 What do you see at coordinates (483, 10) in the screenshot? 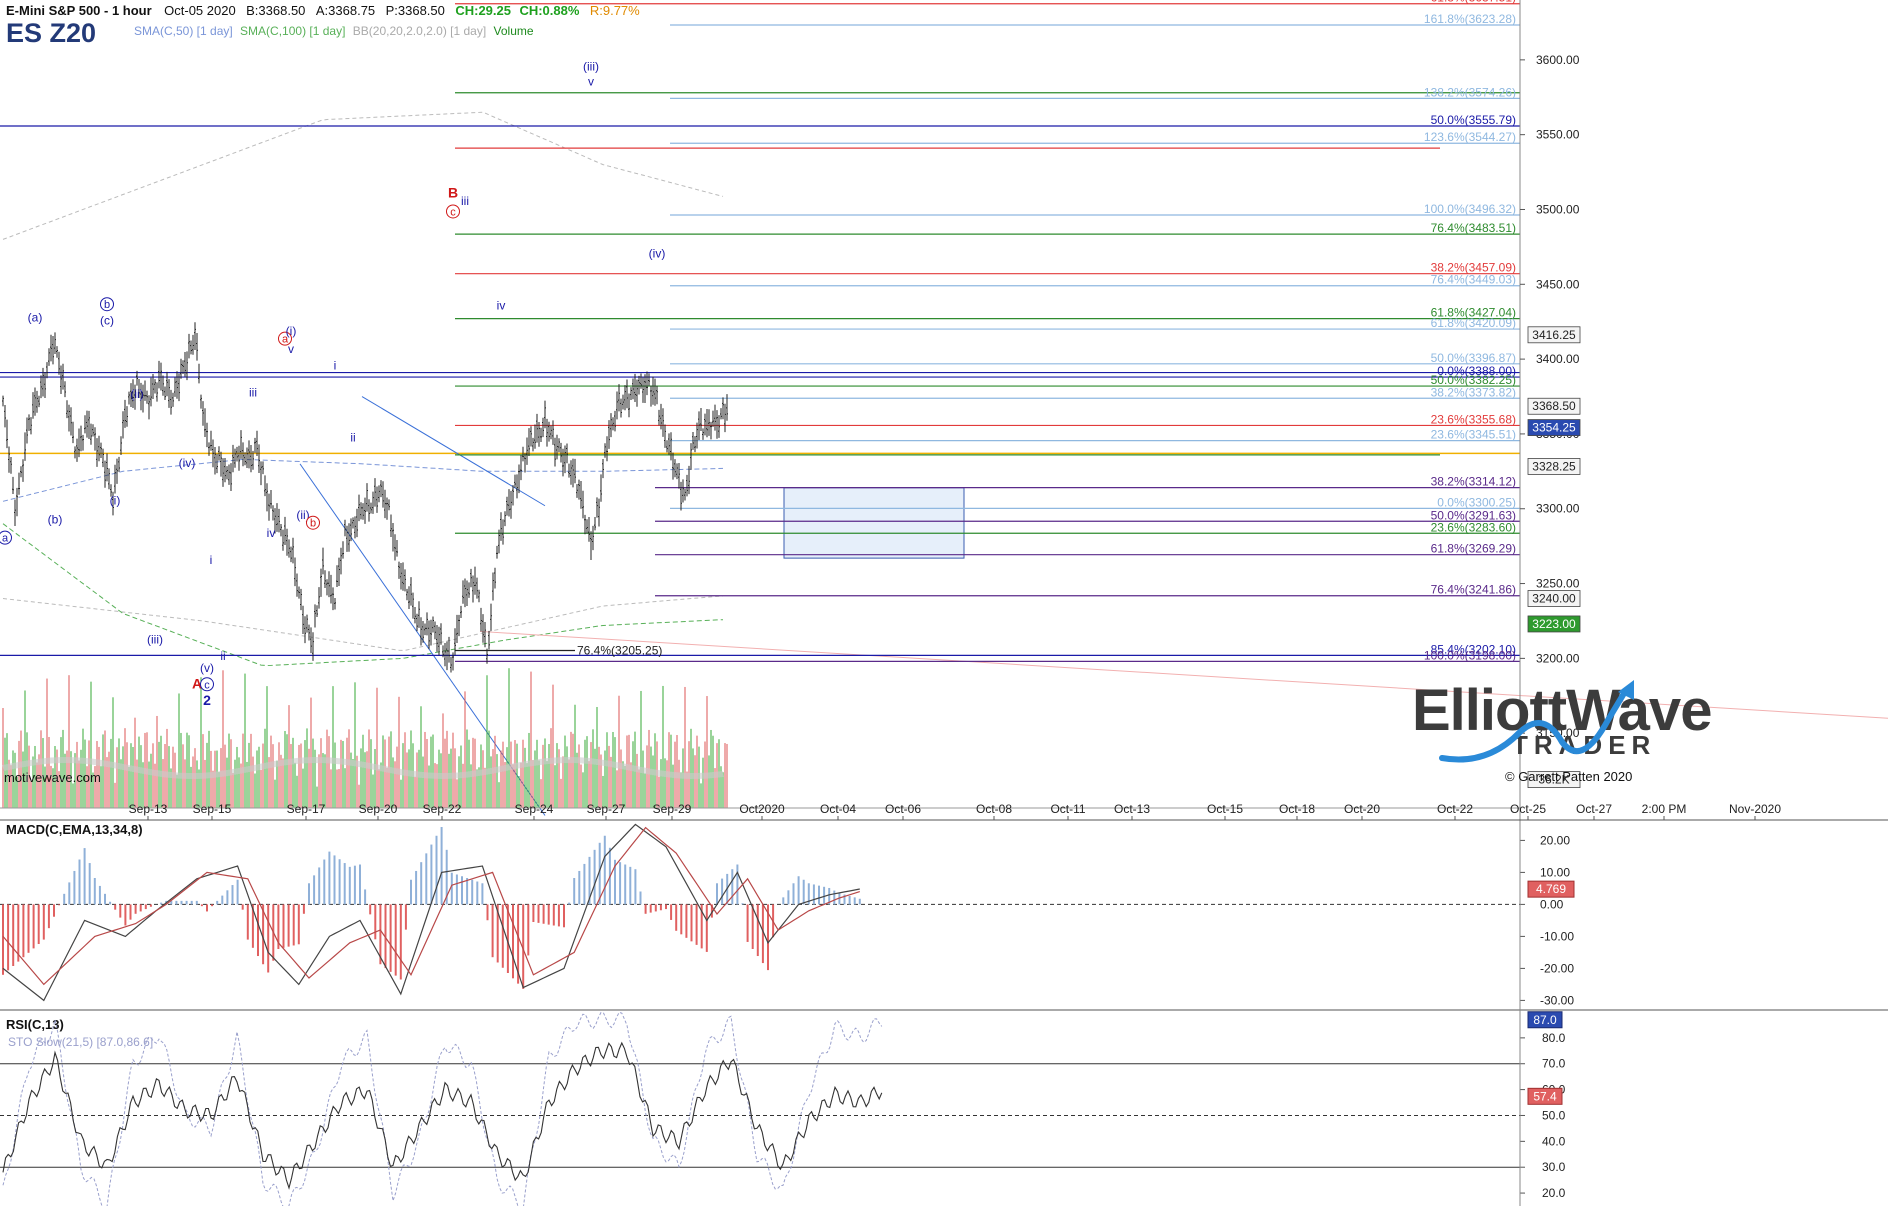
I see `header-change-points: CH:29.25` at bounding box center [483, 10].